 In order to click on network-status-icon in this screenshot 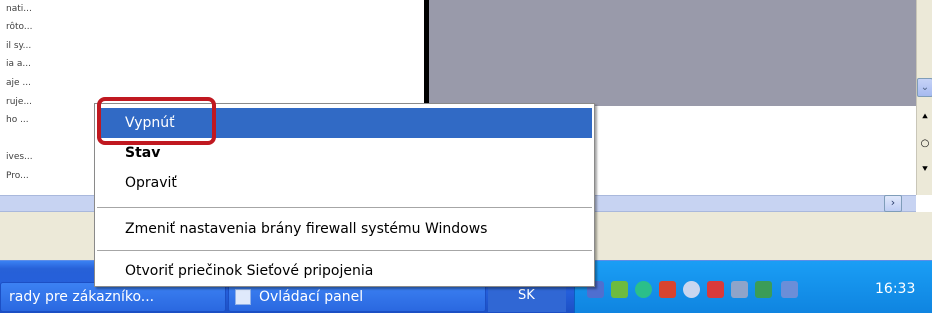, I will do `click(667, 289)`.